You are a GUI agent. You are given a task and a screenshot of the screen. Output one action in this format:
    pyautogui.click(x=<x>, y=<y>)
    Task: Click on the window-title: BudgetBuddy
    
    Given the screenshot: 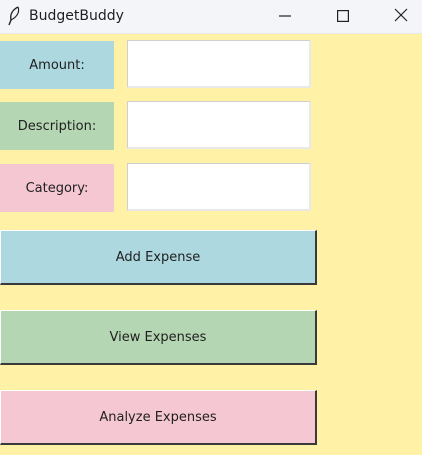 What is the action you would take?
    pyautogui.click(x=76, y=16)
    